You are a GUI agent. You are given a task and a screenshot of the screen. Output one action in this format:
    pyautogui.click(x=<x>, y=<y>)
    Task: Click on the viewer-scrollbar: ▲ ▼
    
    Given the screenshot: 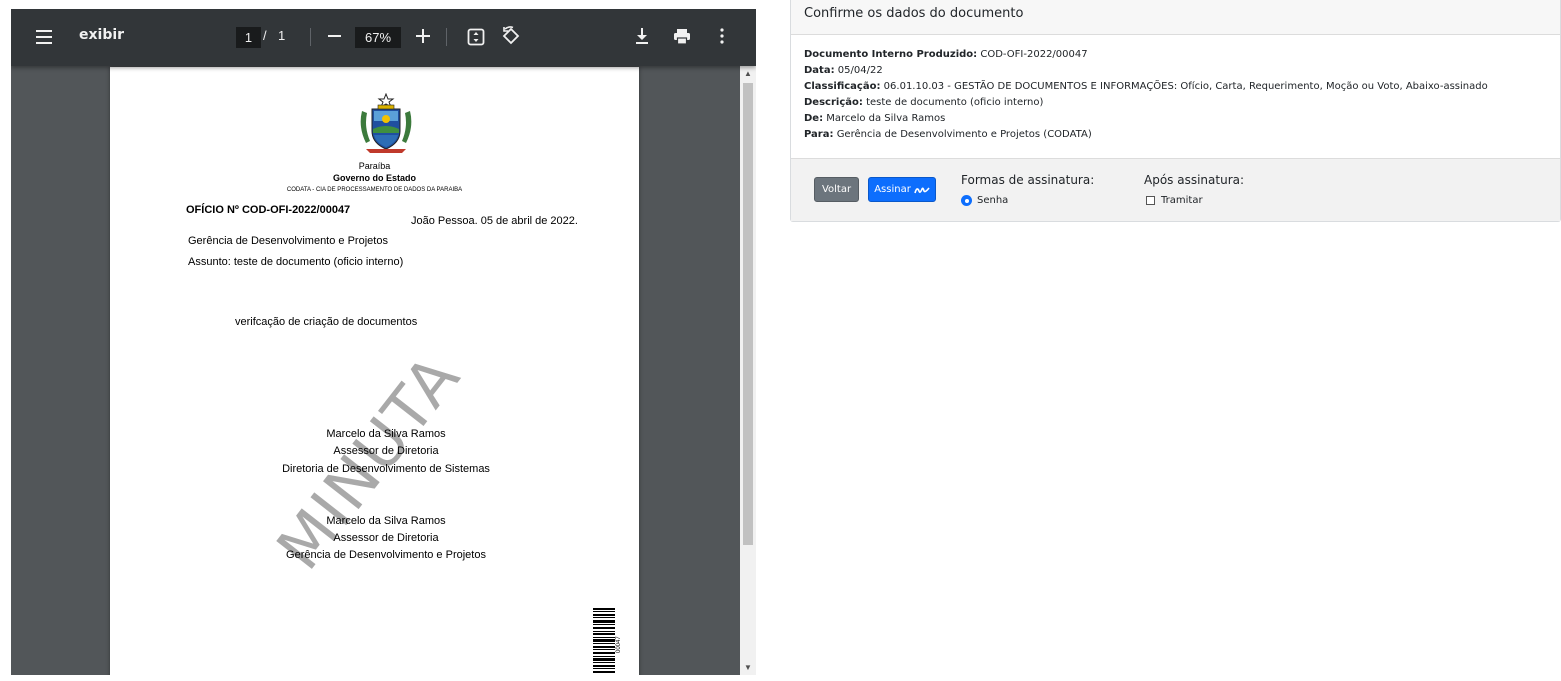 What is the action you would take?
    pyautogui.click(x=748, y=370)
    